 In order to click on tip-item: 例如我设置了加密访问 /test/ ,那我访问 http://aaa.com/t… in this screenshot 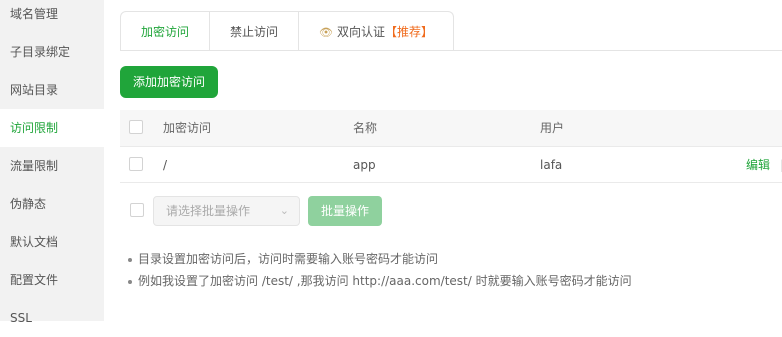, I will do `click(380, 281)`.